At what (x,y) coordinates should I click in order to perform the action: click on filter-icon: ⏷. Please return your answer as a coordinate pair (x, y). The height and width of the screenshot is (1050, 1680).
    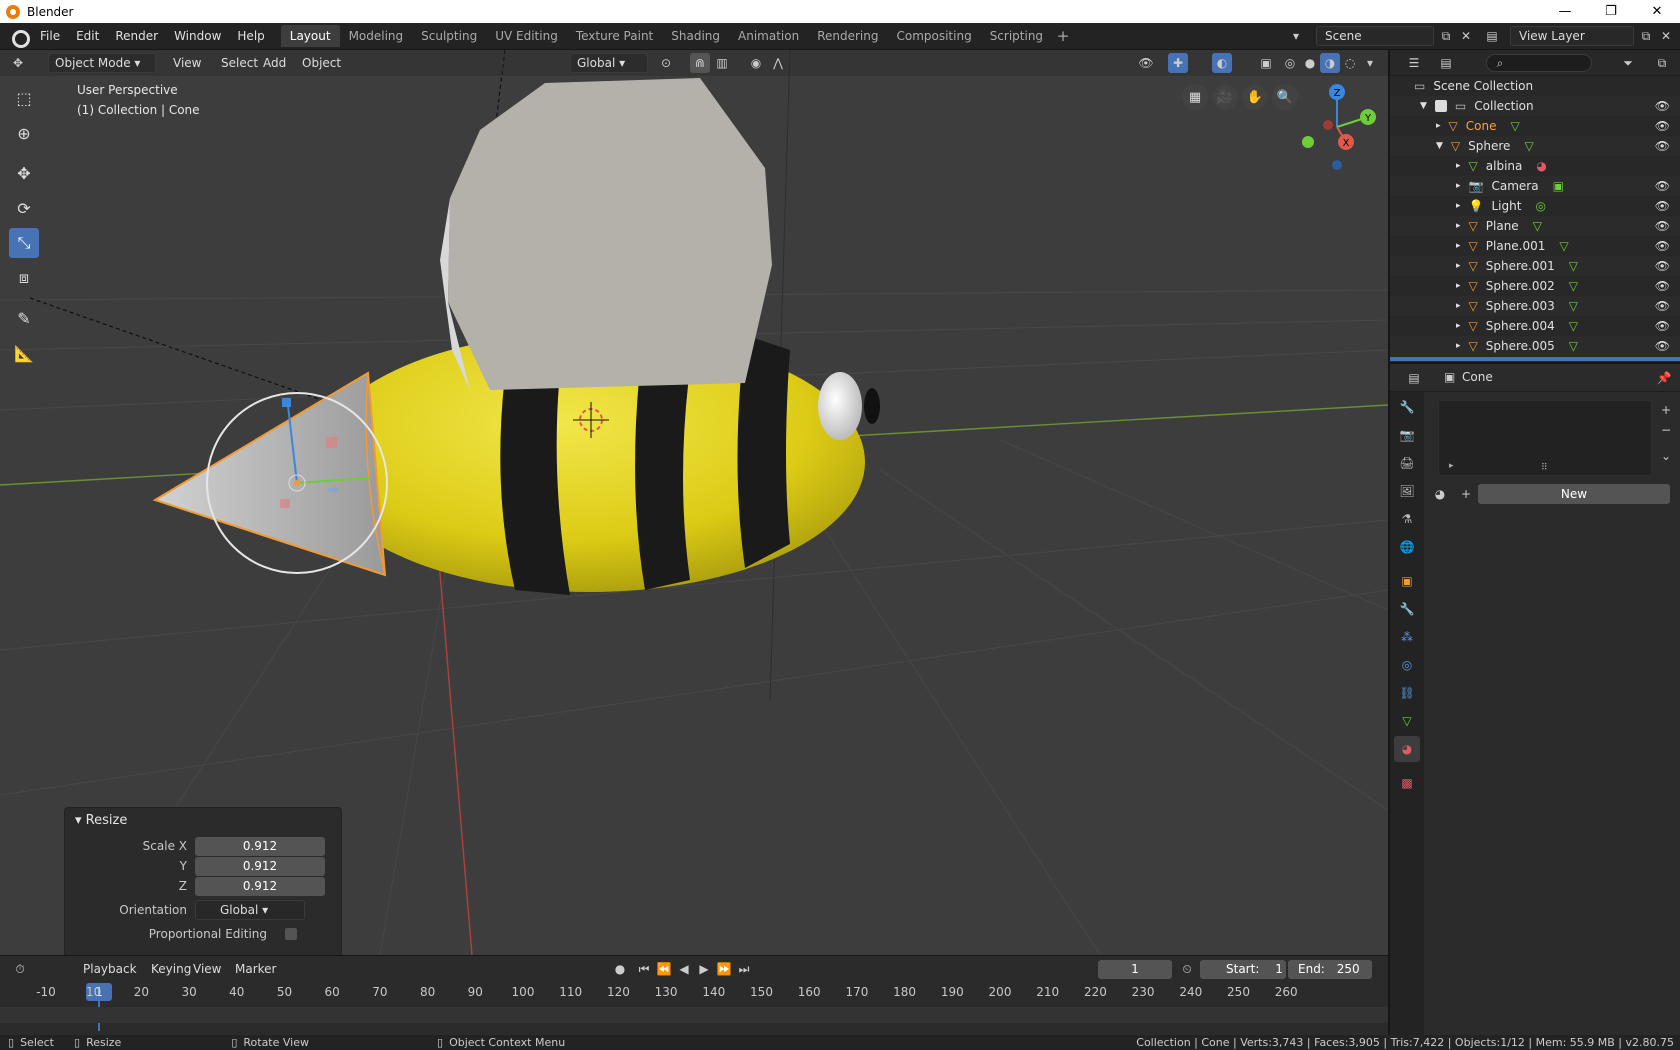
    Looking at the image, I should click on (1628, 63).